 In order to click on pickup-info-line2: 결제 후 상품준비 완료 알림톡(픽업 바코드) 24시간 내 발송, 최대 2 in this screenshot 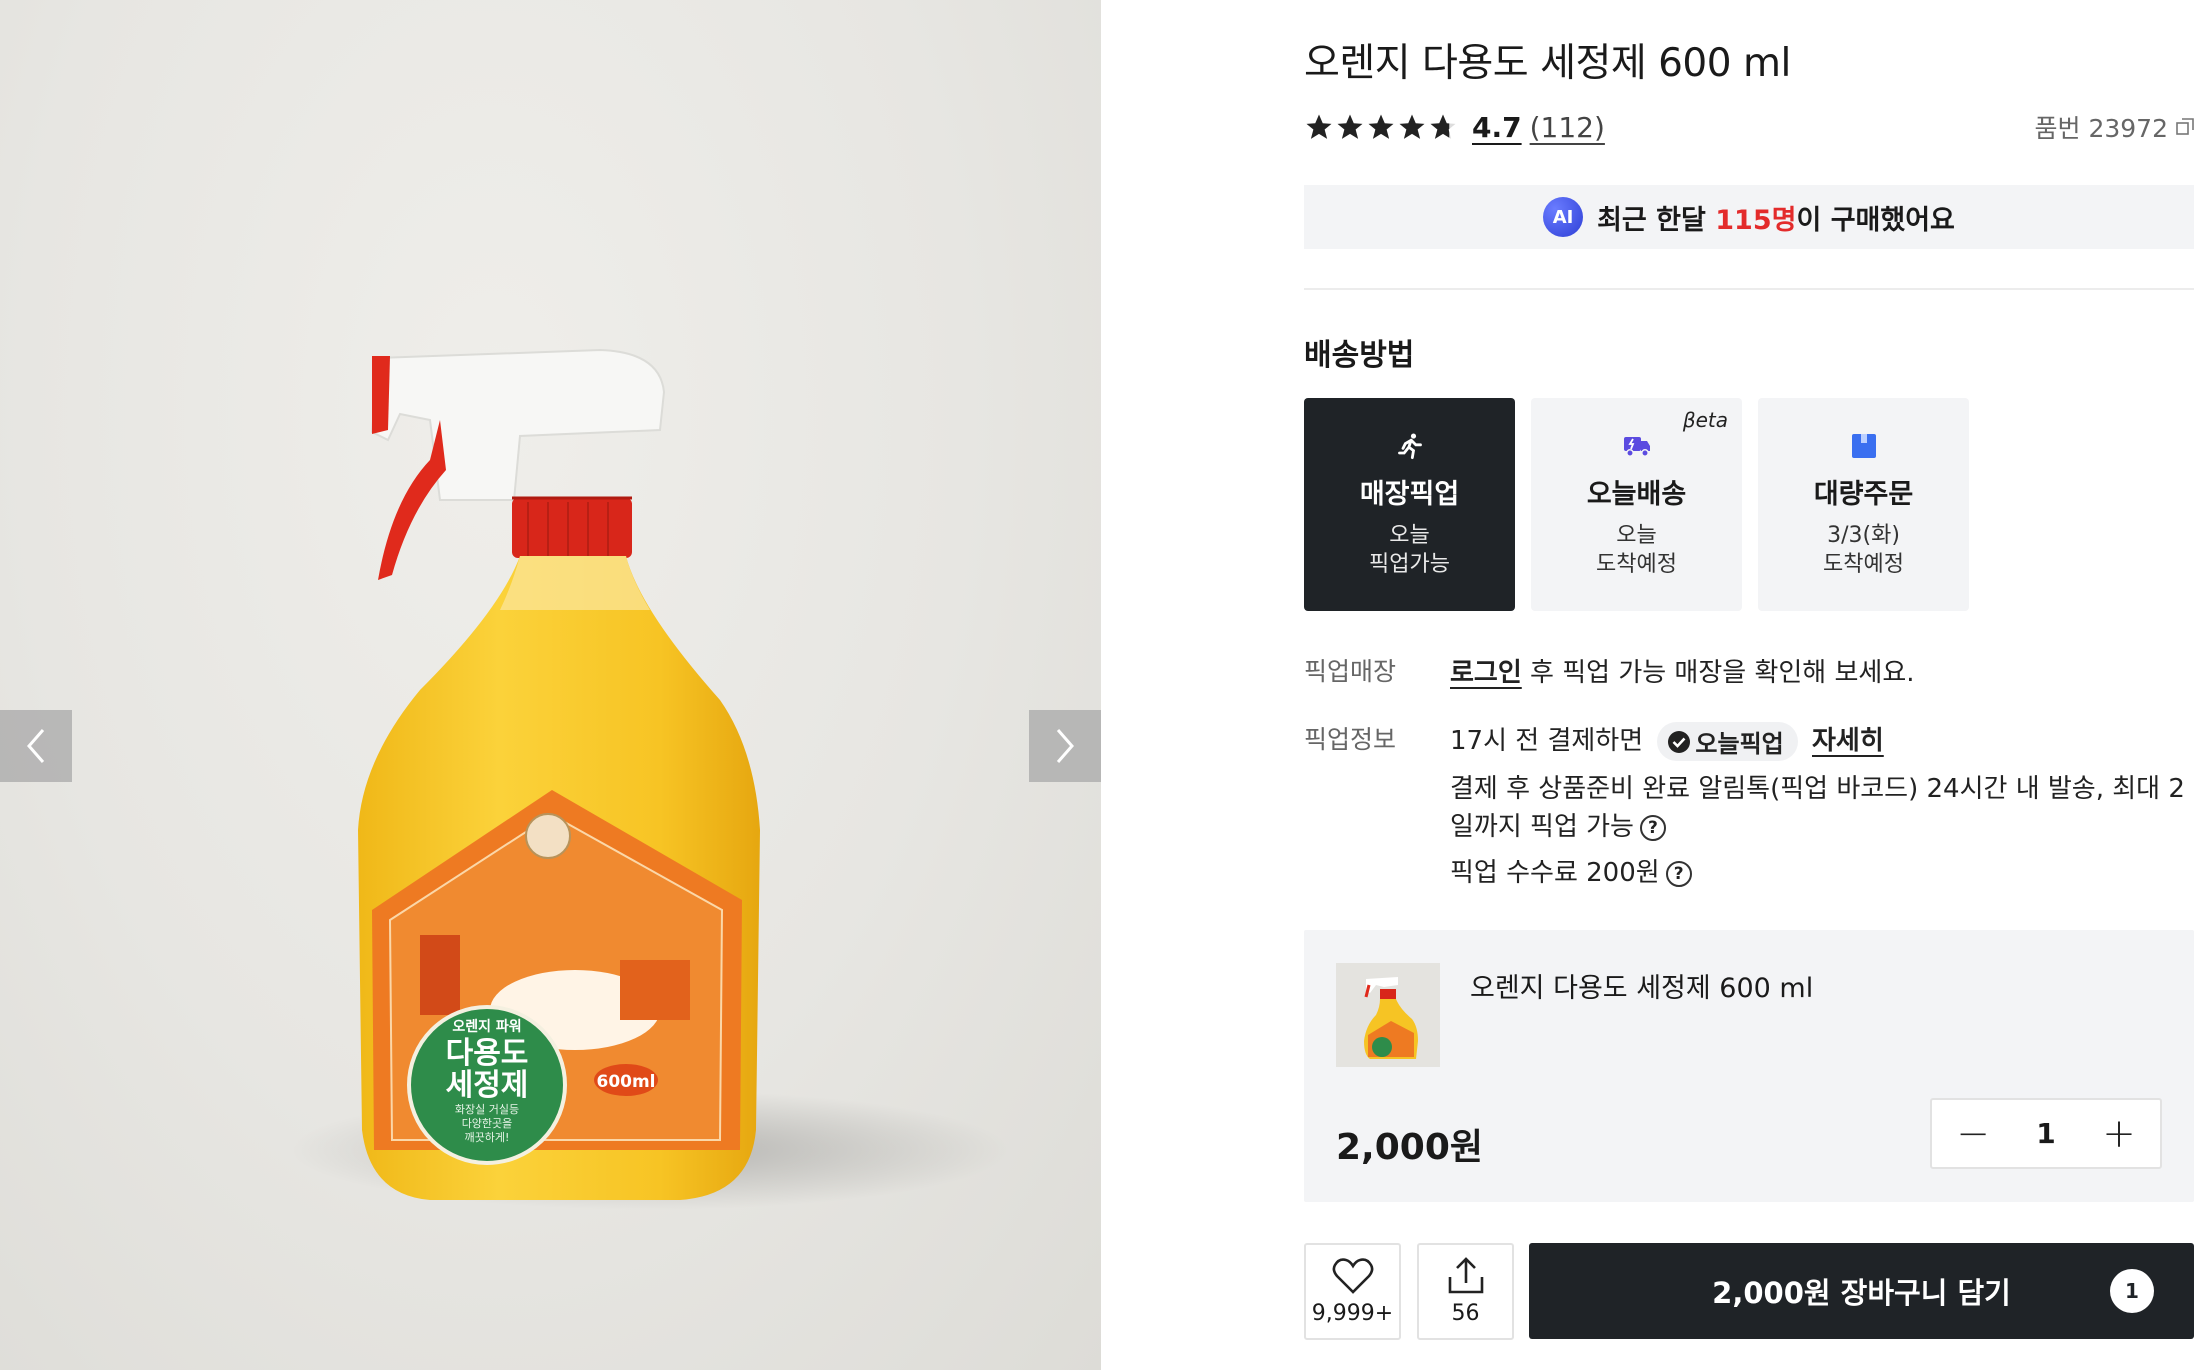, I will do `click(1817, 789)`.